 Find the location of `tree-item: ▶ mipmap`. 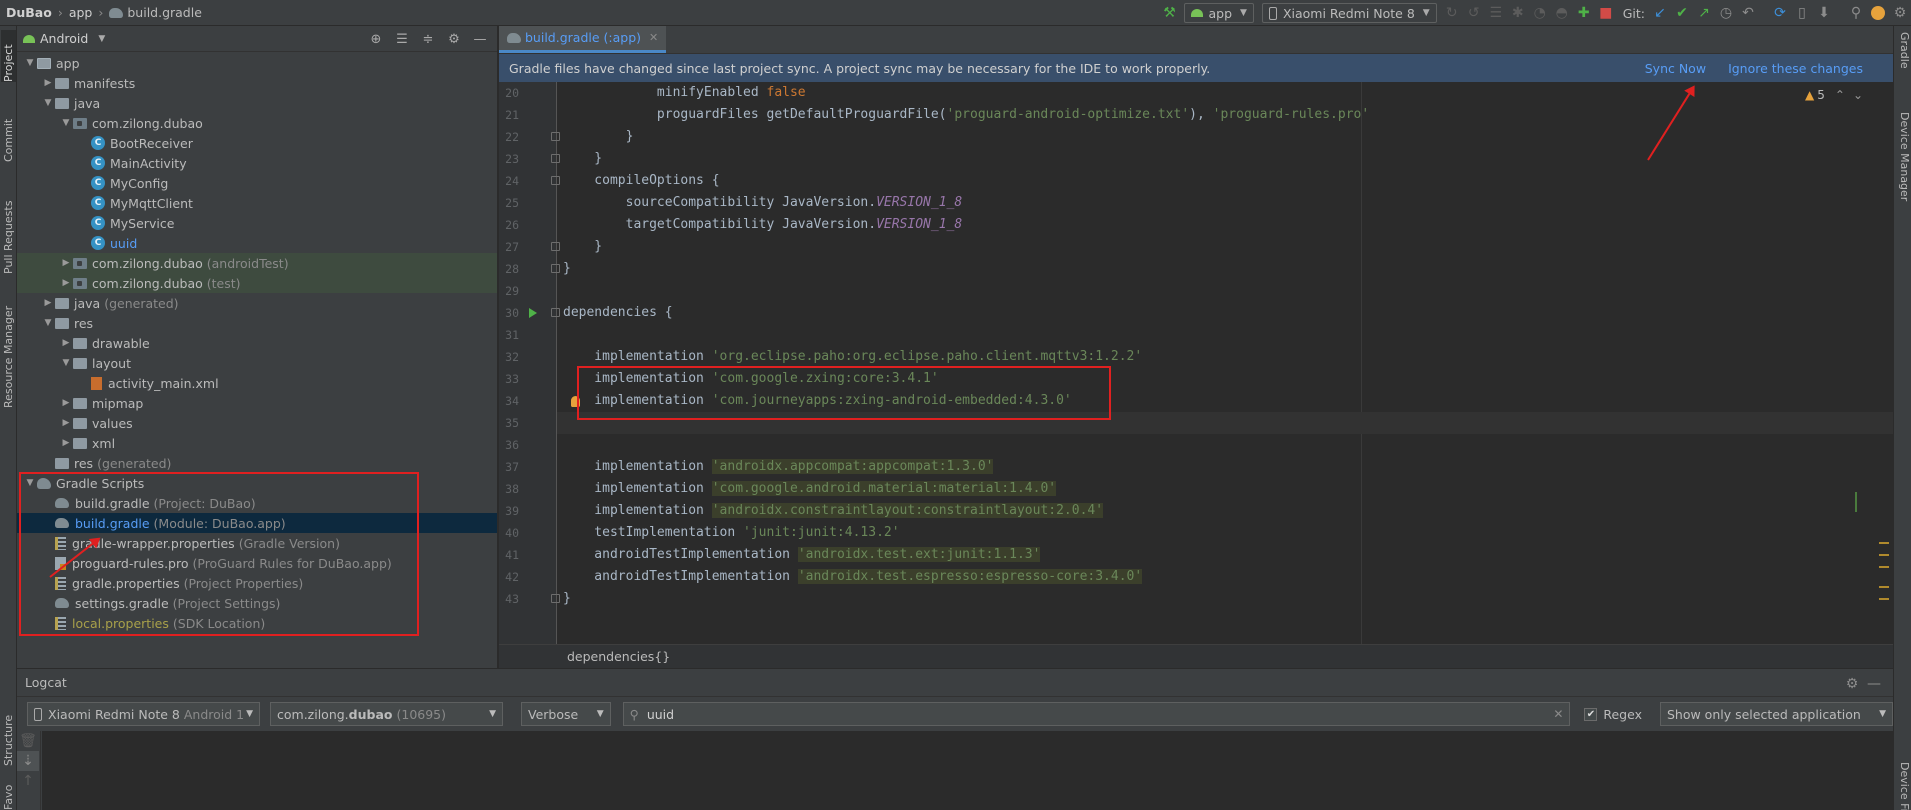

tree-item: ▶ mipmap is located at coordinates (257, 403).